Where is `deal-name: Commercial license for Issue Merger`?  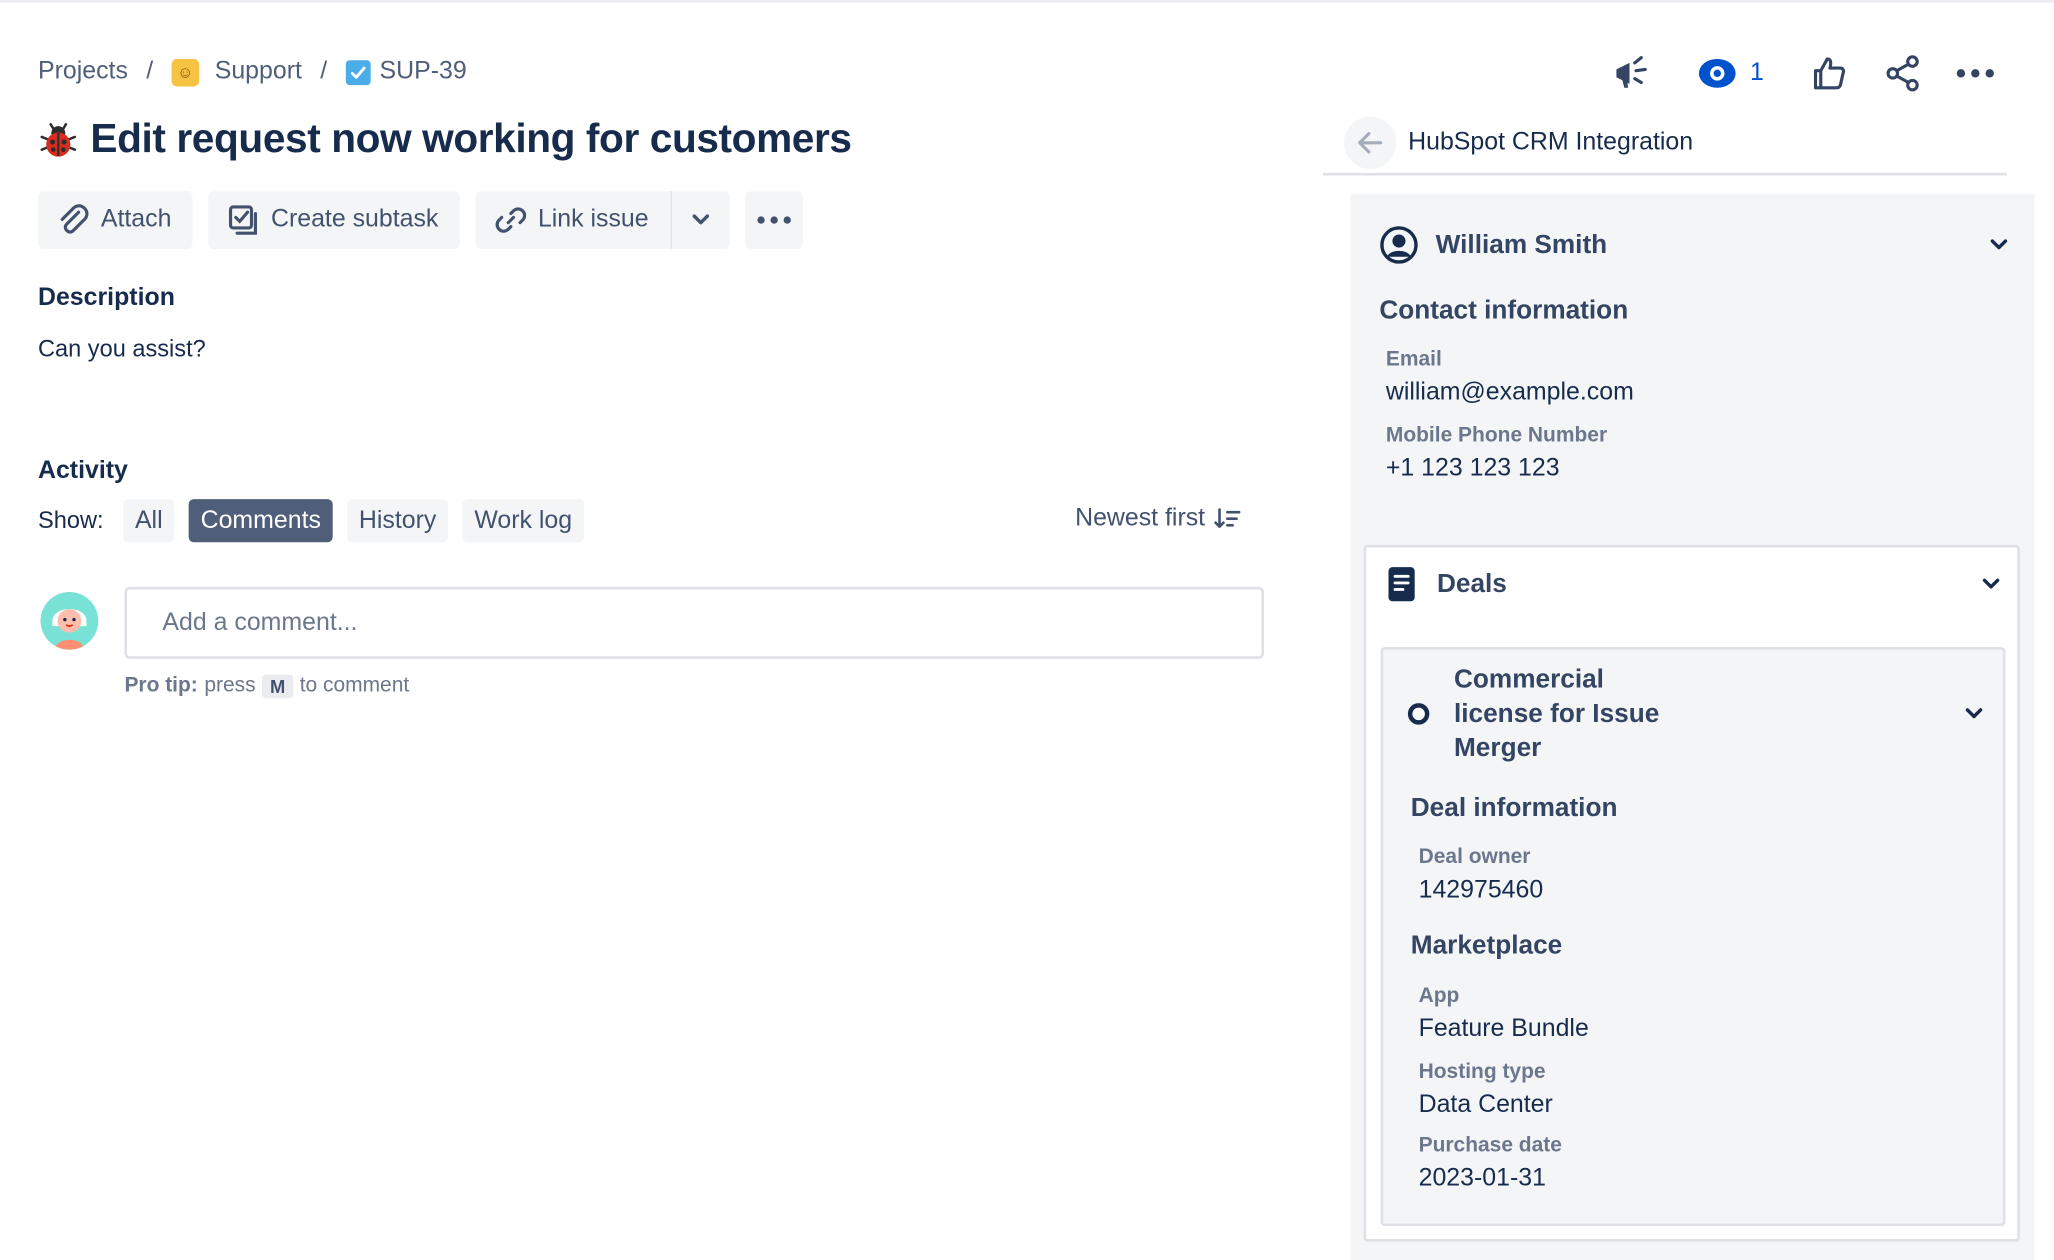
deal-name: Commercial license for Issue Merger is located at coordinates (1565, 714).